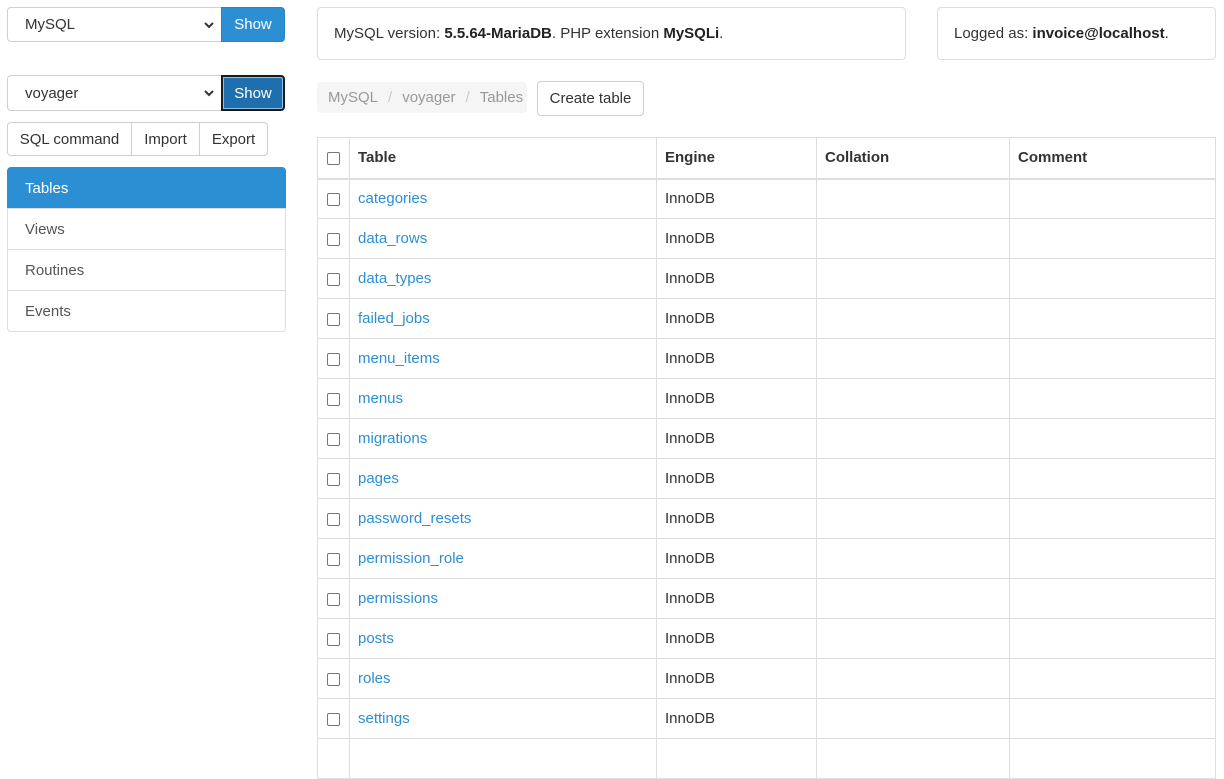  Describe the element at coordinates (766, 358) in the screenshot. I see `table-row: menu_items InnoDB` at that location.